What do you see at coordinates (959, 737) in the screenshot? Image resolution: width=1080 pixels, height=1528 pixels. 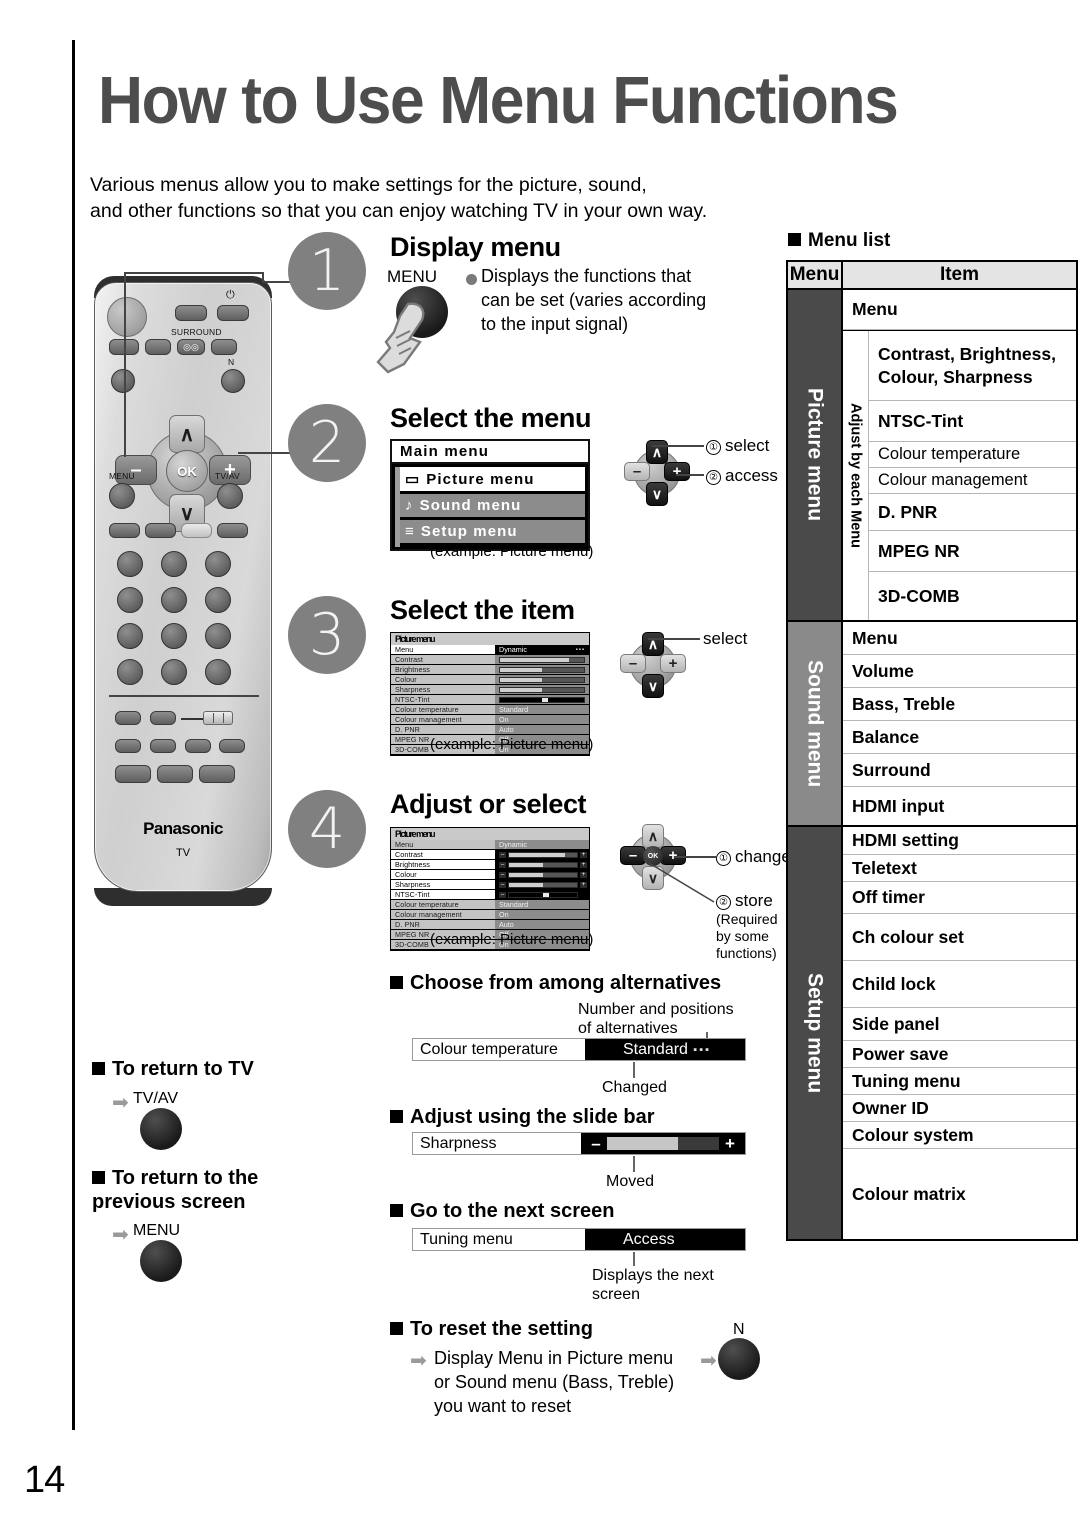 I see `table-row: Balance` at bounding box center [959, 737].